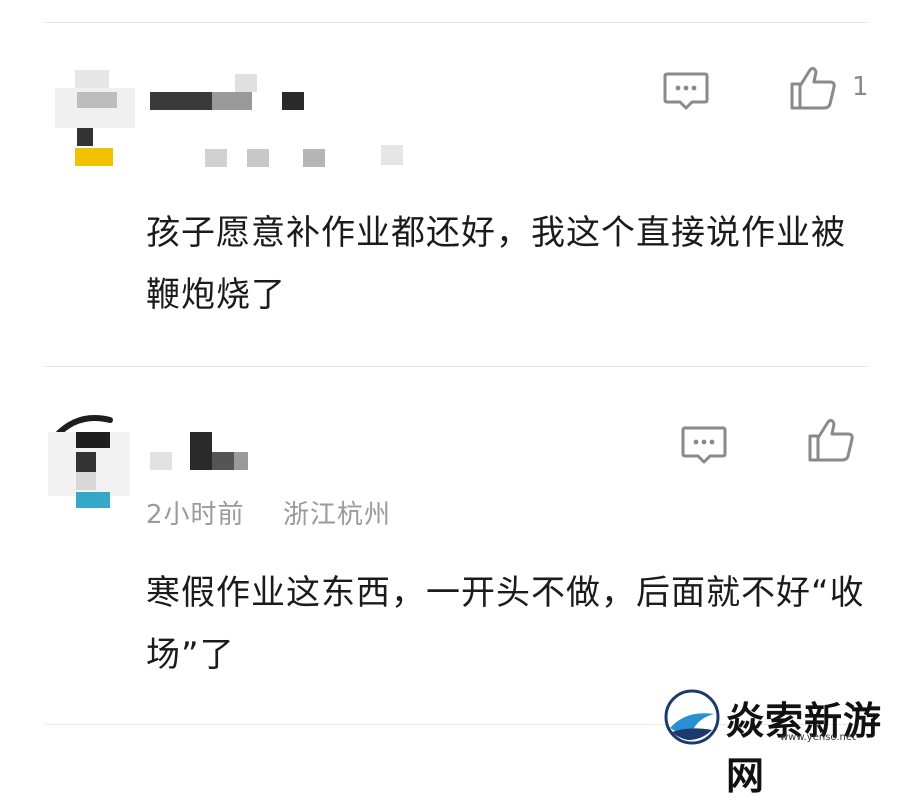 The height and width of the screenshot is (800, 911). Describe the element at coordinates (692, 717) in the screenshot. I see `watermark-logo-icon` at that location.